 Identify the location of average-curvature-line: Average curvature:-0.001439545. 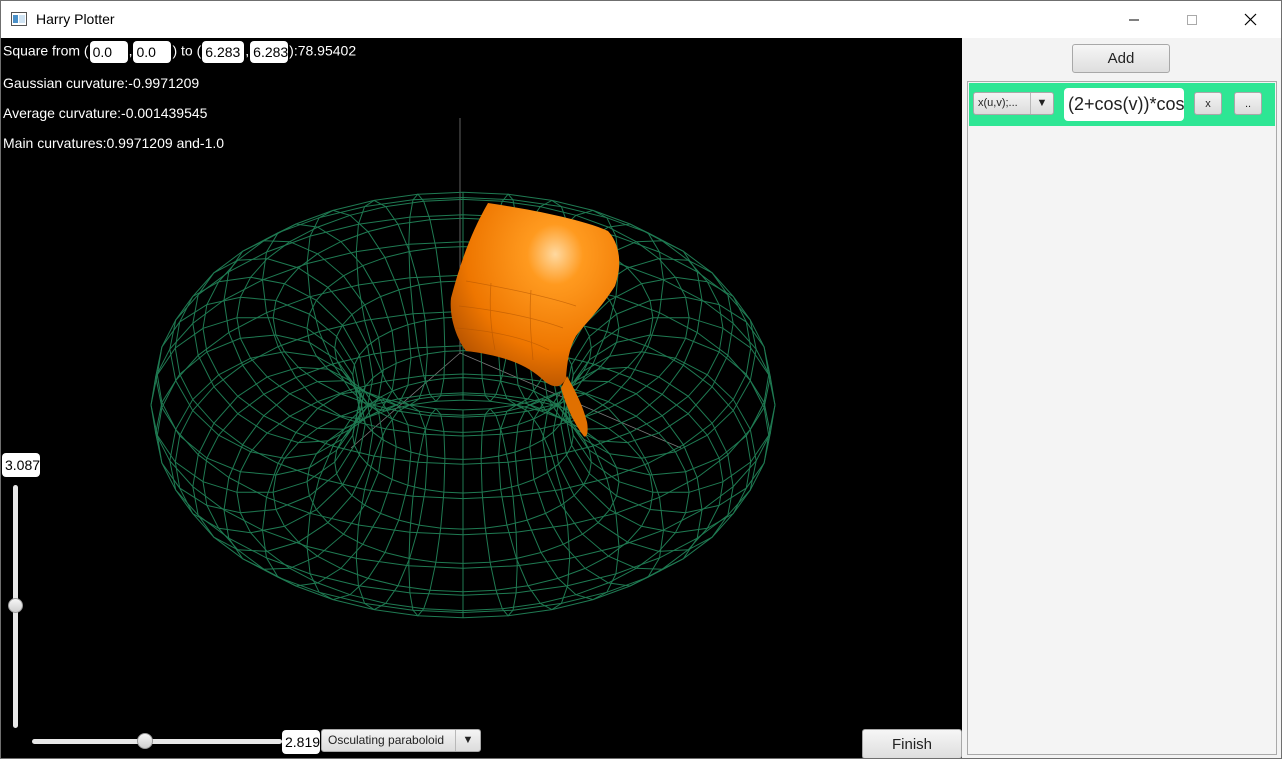
(105, 113).